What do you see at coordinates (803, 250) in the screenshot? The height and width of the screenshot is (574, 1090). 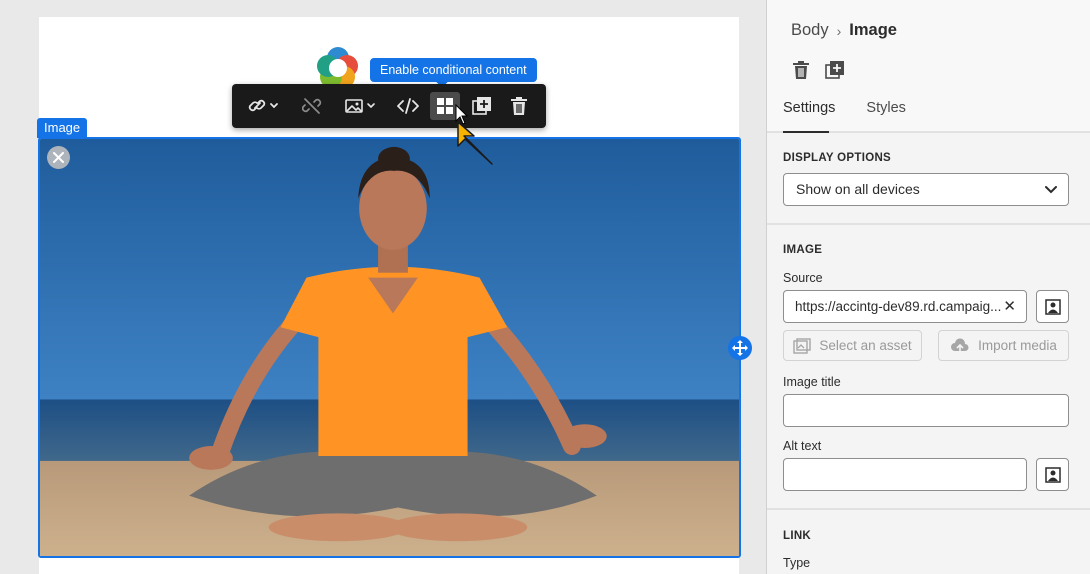 I see `image-section-title: IMAGE` at bounding box center [803, 250].